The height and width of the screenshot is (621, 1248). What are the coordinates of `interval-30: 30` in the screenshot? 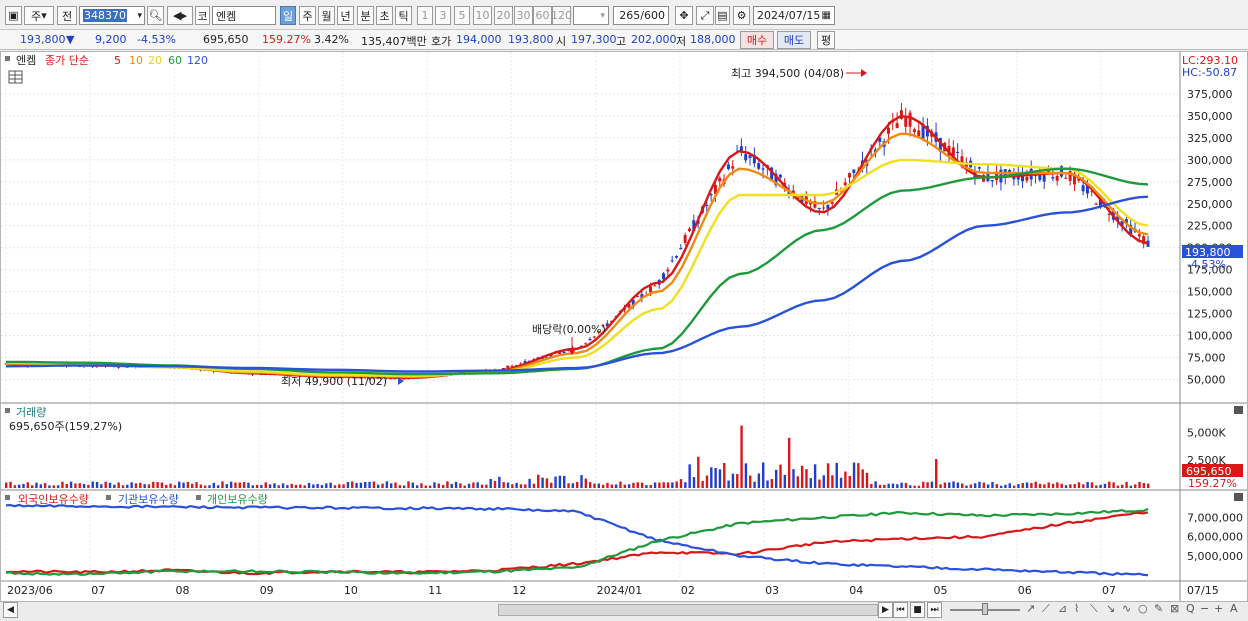 It's located at (523, 15).